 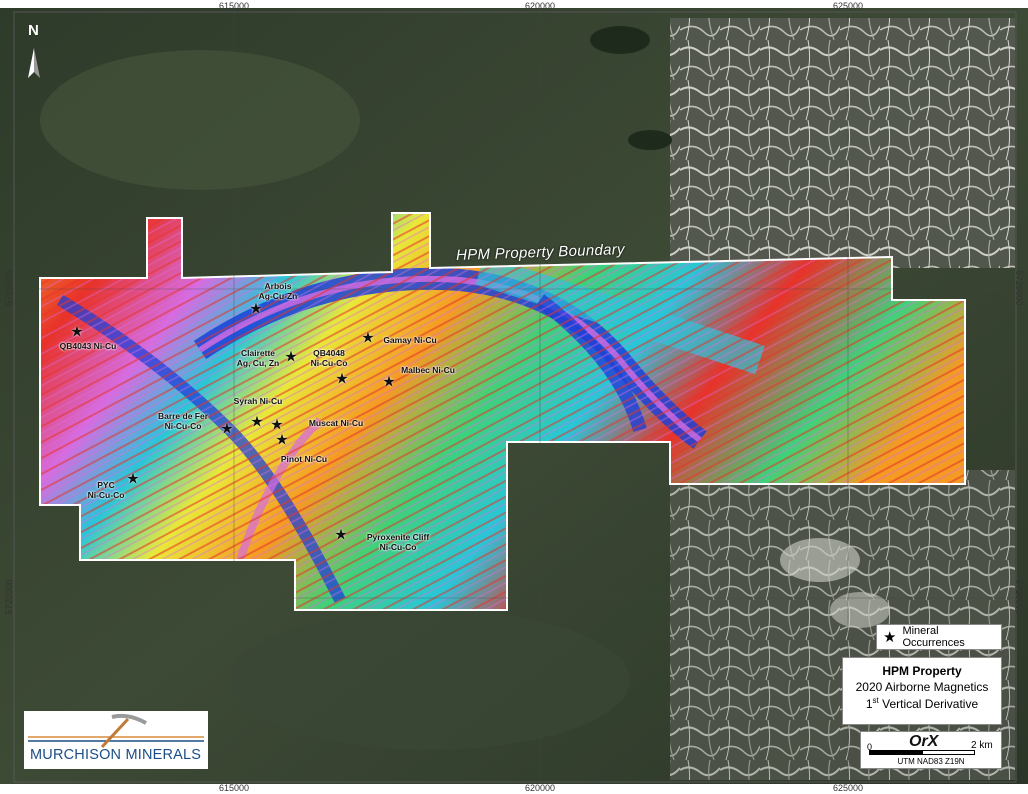 What do you see at coordinates (336, 423) in the screenshot?
I see `occurrence-label-muscat: Muscat Ni-Cu` at bounding box center [336, 423].